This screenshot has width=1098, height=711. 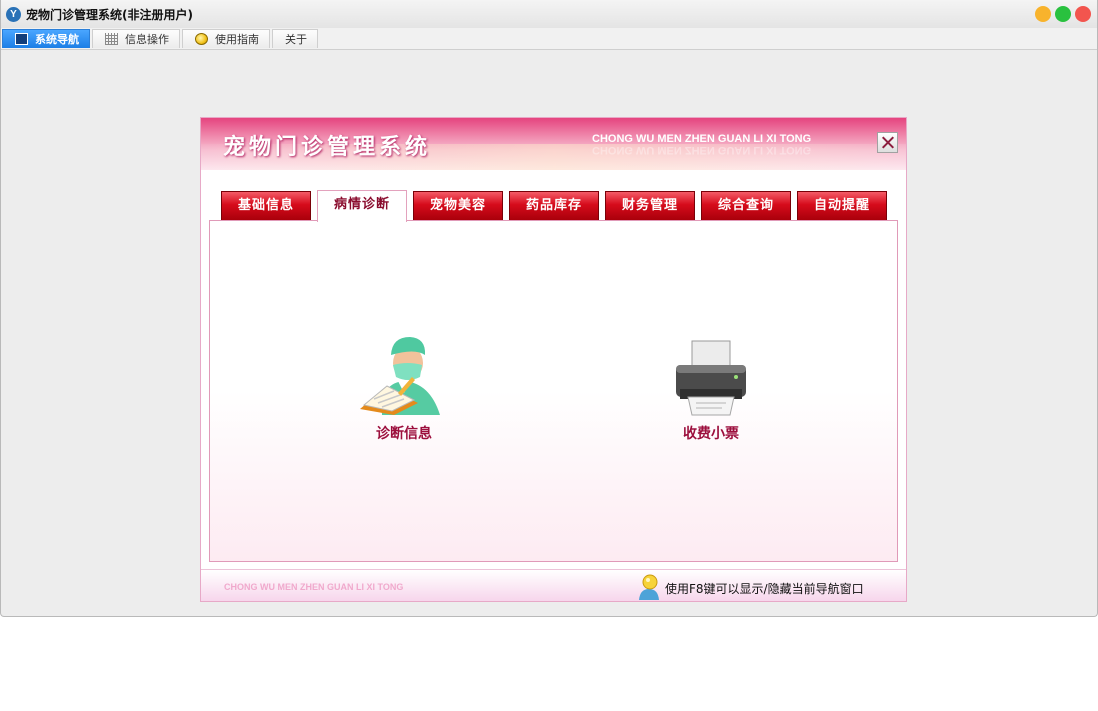 What do you see at coordinates (147, 39) in the screenshot?
I see `tab-label: 信息操作` at bounding box center [147, 39].